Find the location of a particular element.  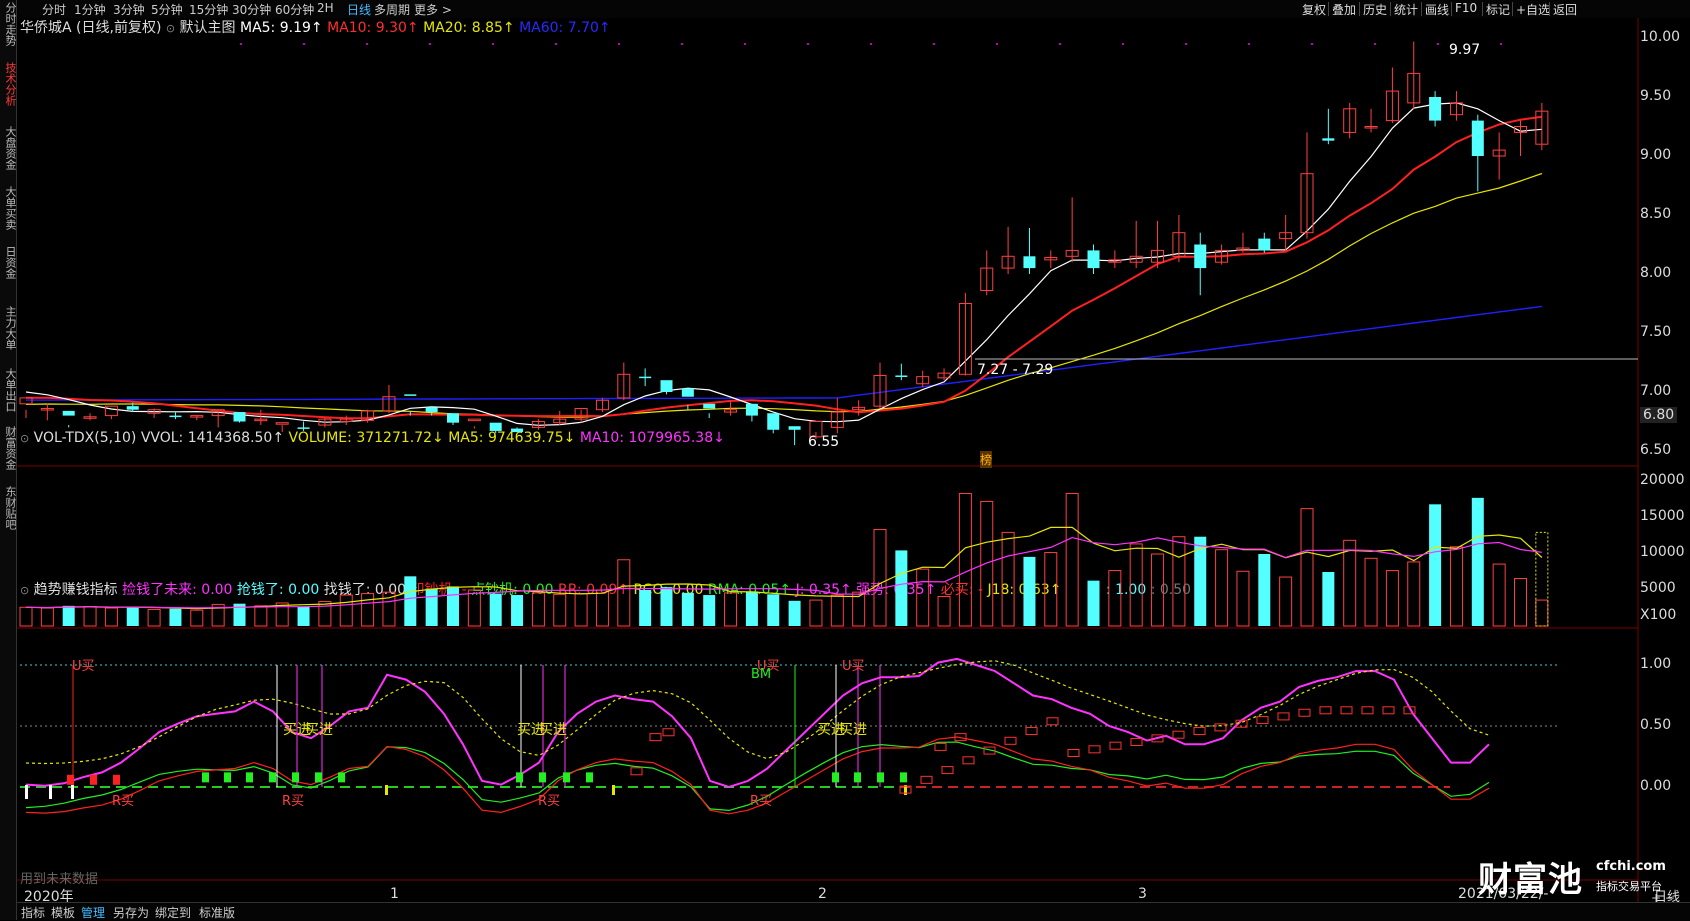

volume-tick-3: 10000 is located at coordinates (1662, 552).